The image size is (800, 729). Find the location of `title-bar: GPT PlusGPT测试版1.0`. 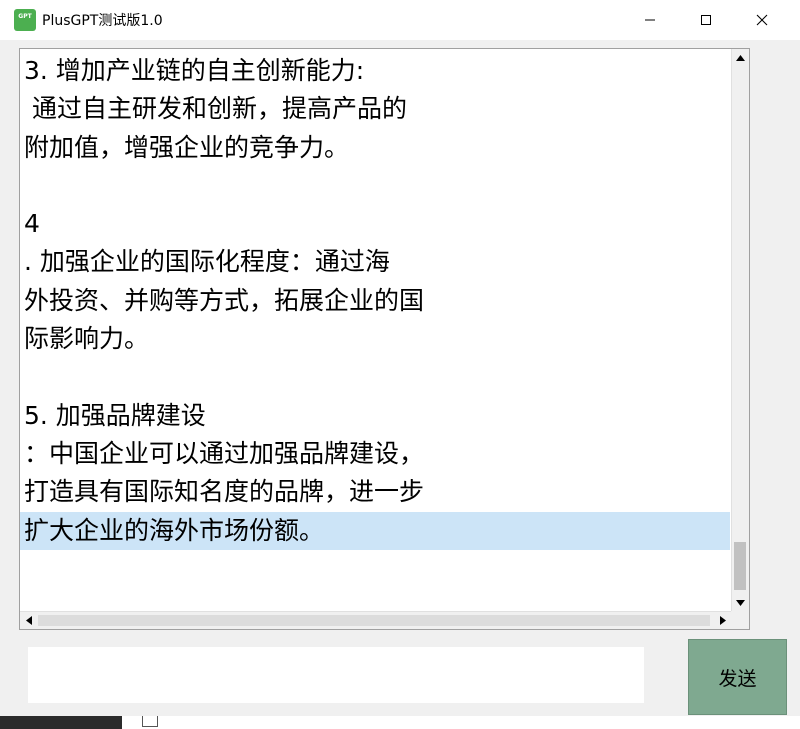

title-bar: GPT PlusGPT测试版1.0 is located at coordinates (400, 20).